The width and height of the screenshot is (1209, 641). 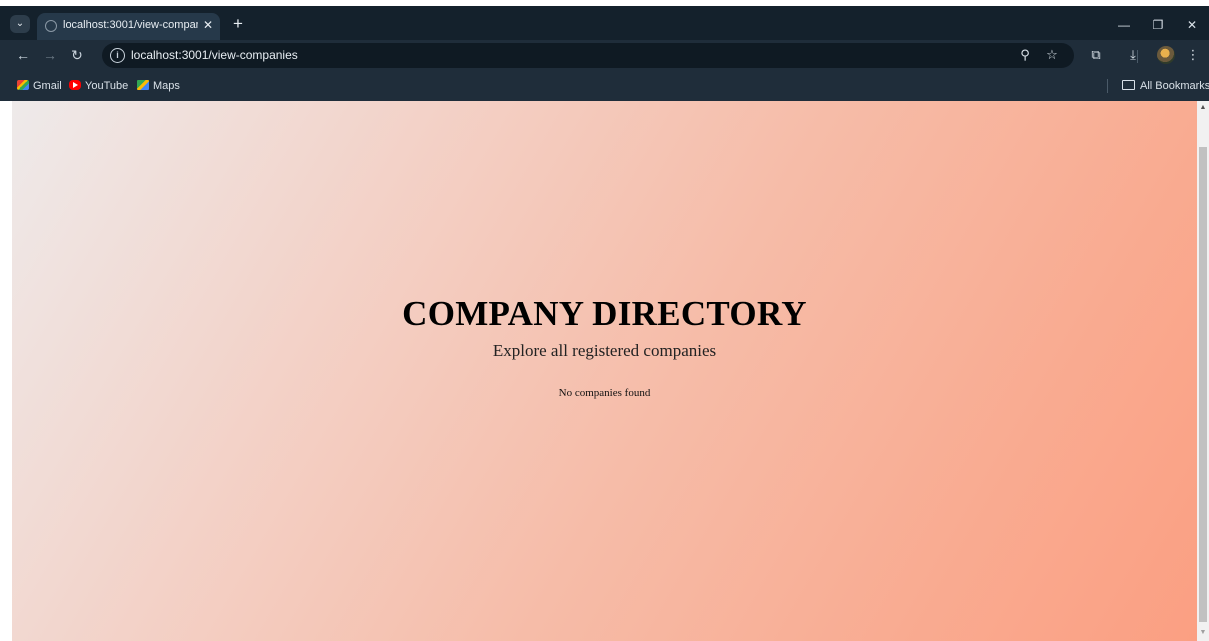 I want to click on profile-avatar, so click(x=1166, y=55).